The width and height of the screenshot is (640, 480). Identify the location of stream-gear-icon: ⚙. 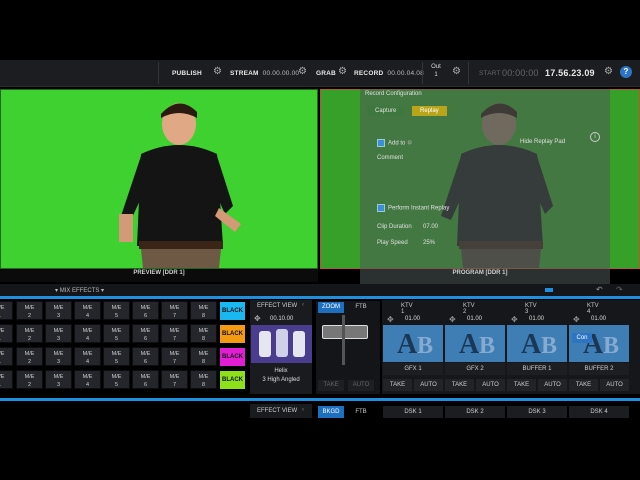
(303, 72).